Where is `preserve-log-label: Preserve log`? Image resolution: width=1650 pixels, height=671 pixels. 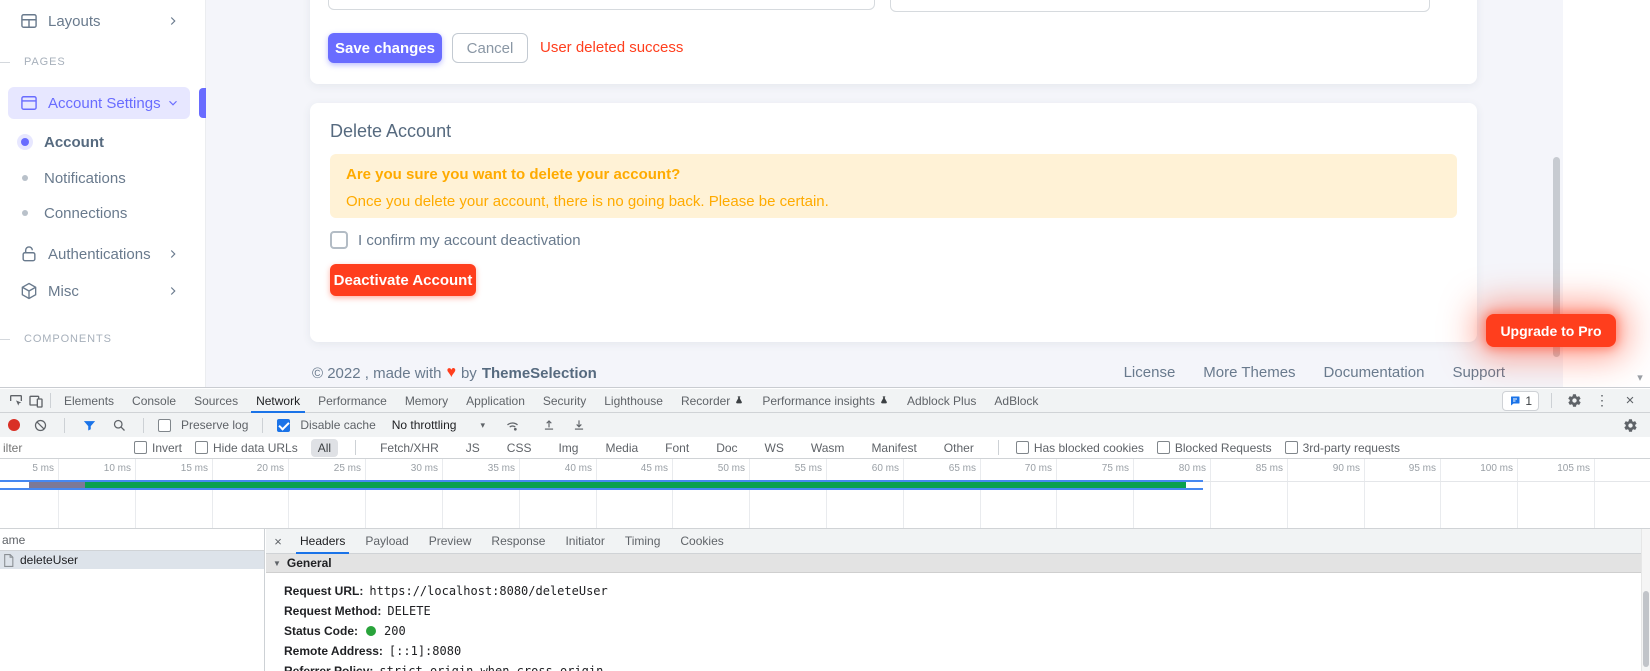 preserve-log-label: Preserve log is located at coordinates (214, 425).